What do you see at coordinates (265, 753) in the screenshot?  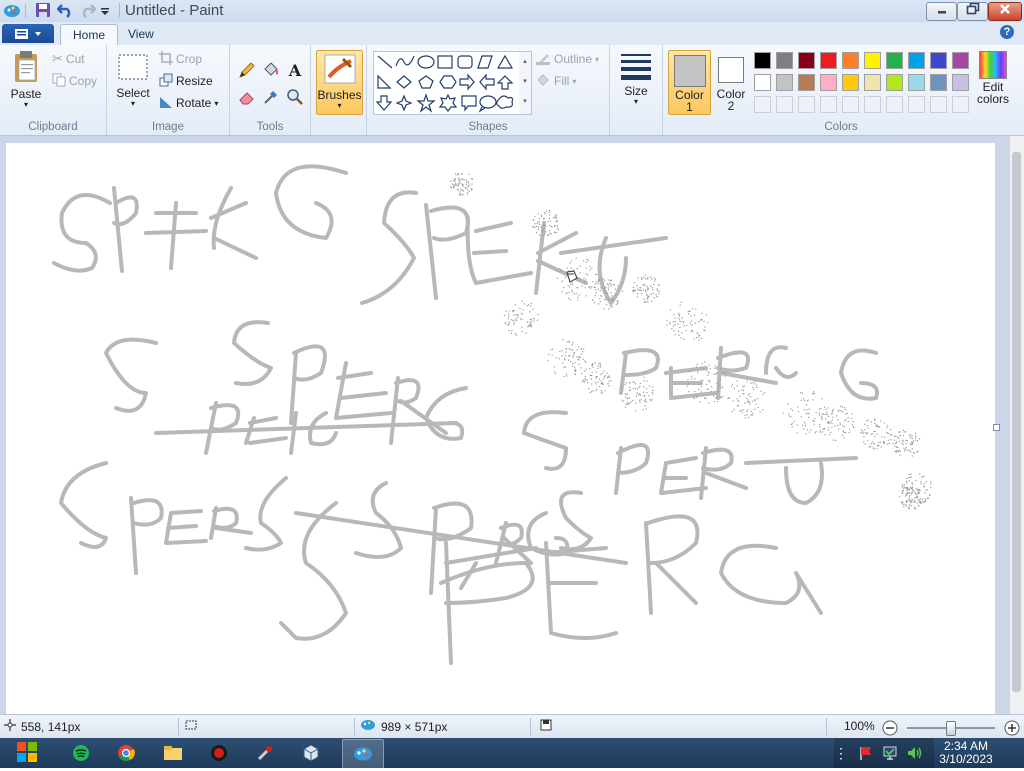 I see `tools-app-icon` at bounding box center [265, 753].